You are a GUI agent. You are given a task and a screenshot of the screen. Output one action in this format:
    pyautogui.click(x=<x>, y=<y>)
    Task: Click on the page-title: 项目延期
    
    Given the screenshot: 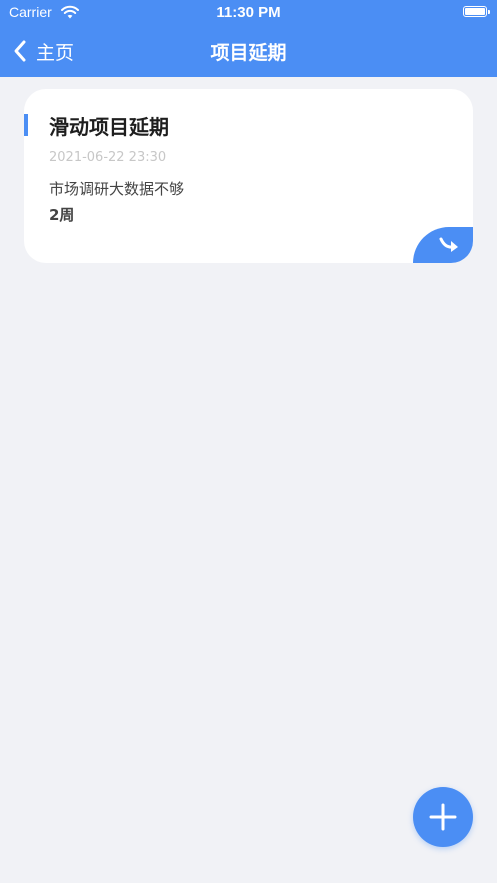 What is the action you would take?
    pyautogui.click(x=248, y=53)
    